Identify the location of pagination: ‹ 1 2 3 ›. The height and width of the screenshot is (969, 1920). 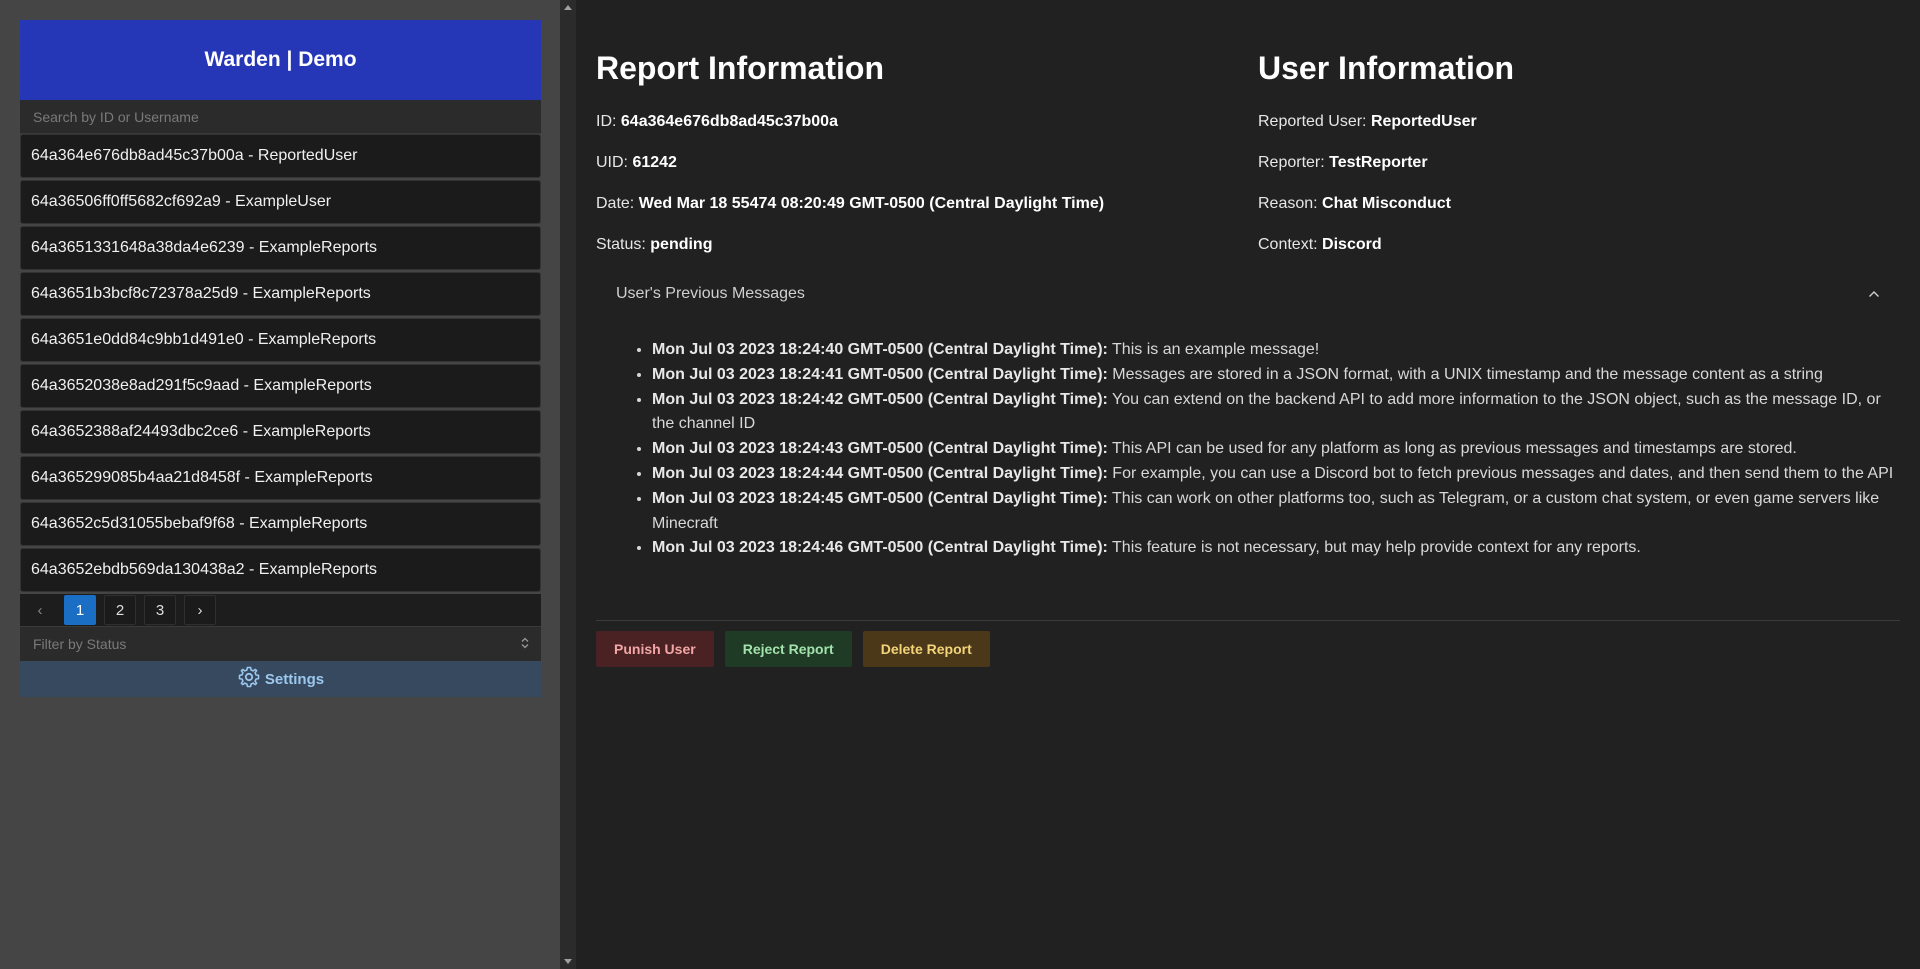
(280, 610).